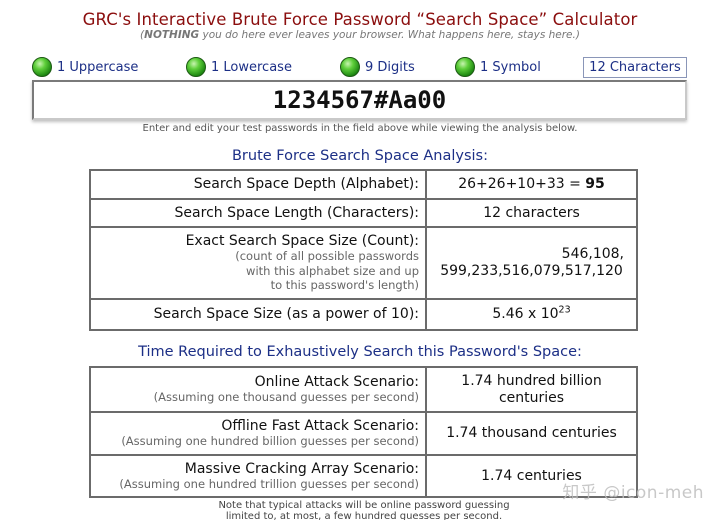 The image size is (720, 520). What do you see at coordinates (564, 310) in the screenshot?
I see `power-exponent: 23` at bounding box center [564, 310].